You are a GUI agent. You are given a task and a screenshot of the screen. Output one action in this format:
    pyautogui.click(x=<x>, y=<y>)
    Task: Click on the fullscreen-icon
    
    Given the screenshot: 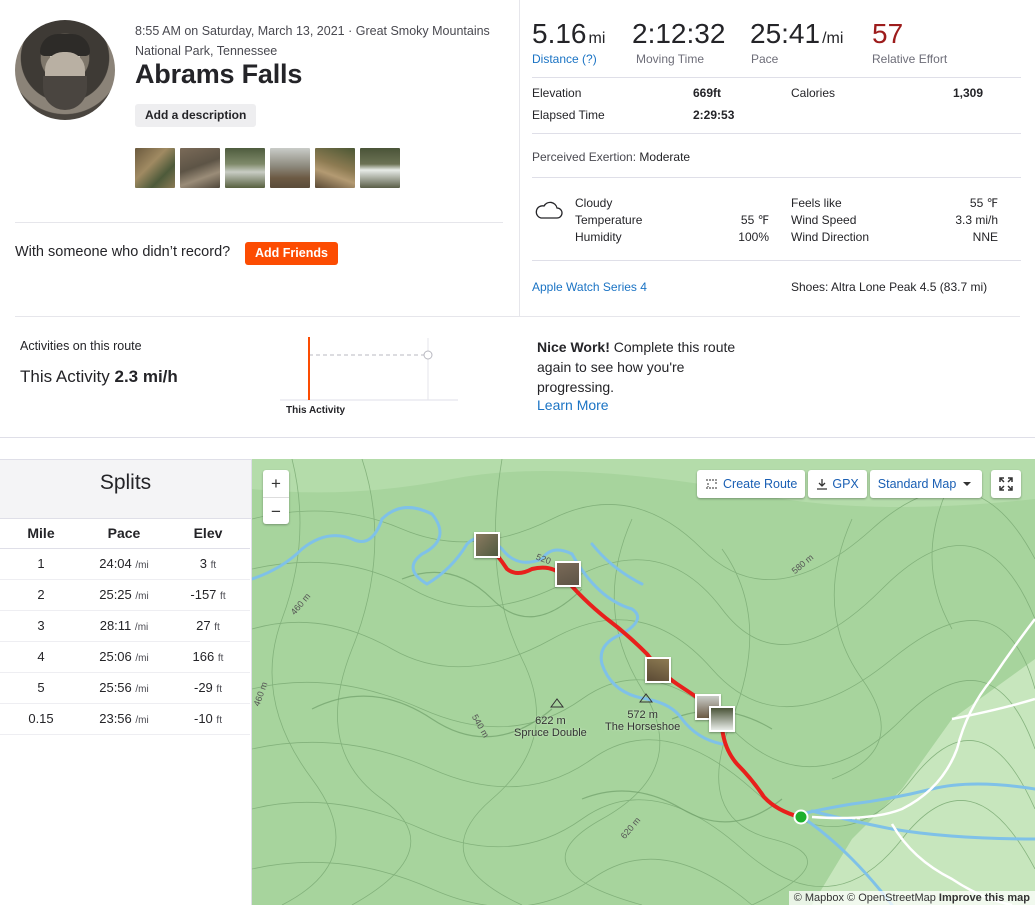 What is the action you would take?
    pyautogui.click(x=1006, y=484)
    